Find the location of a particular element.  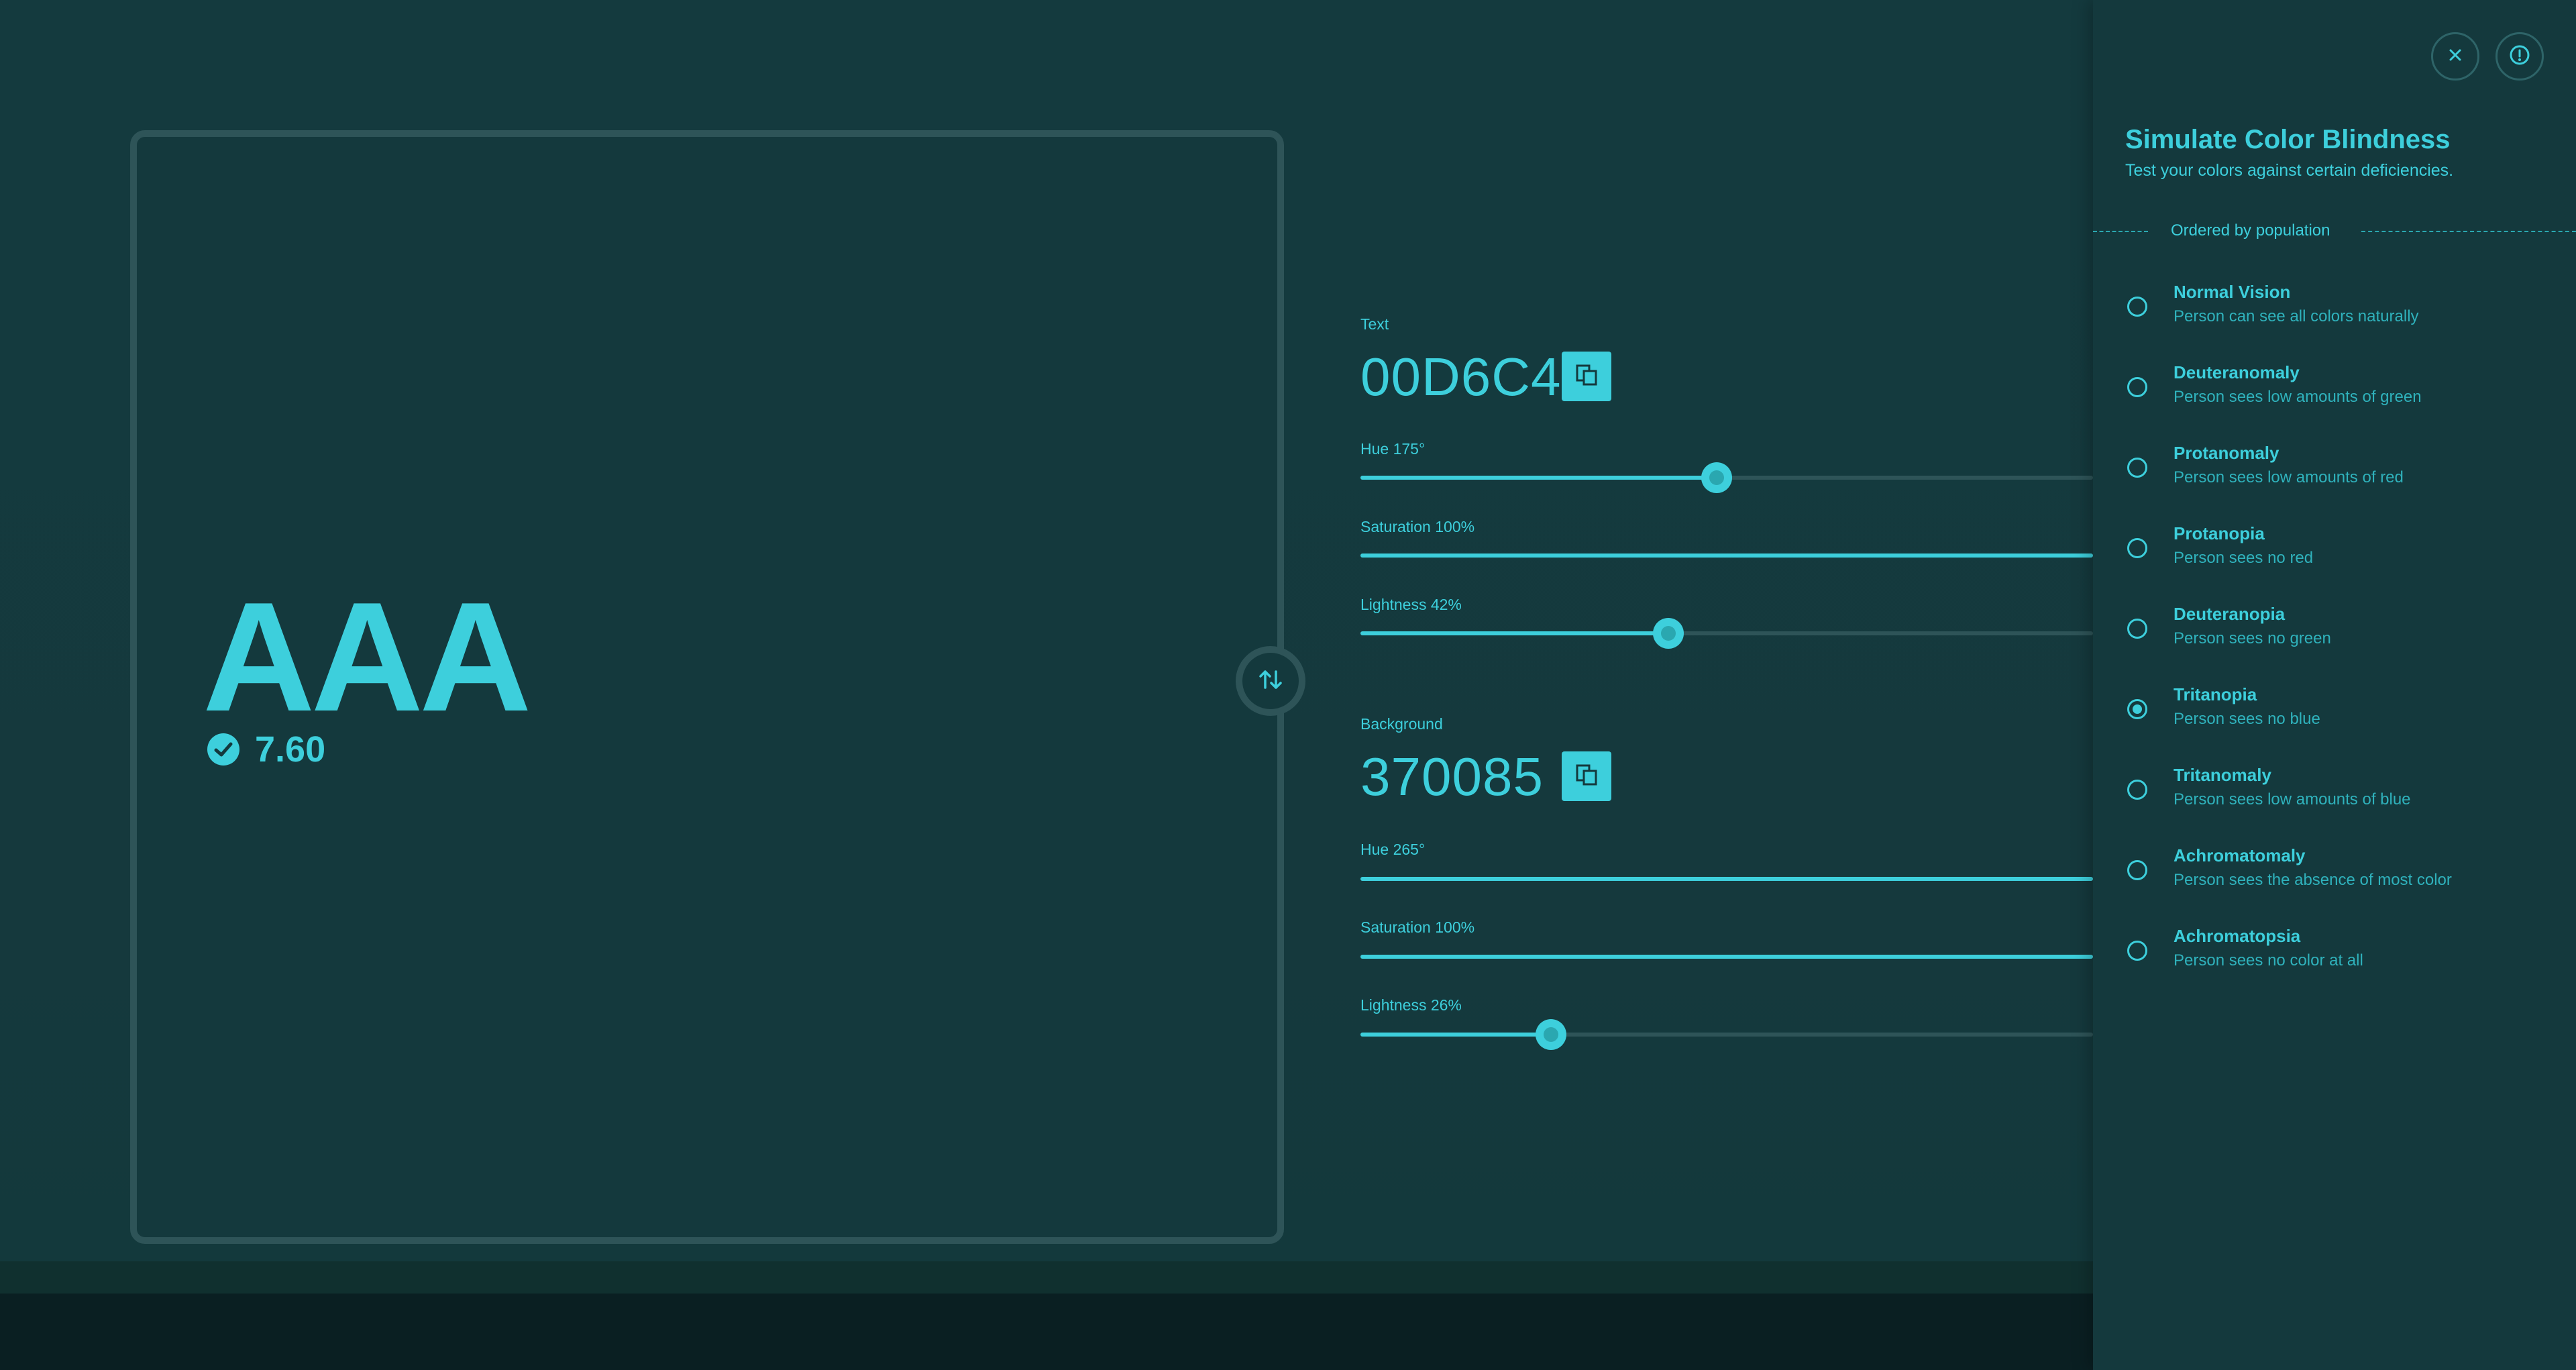

text-saturation-slider is located at coordinates (1726, 555).